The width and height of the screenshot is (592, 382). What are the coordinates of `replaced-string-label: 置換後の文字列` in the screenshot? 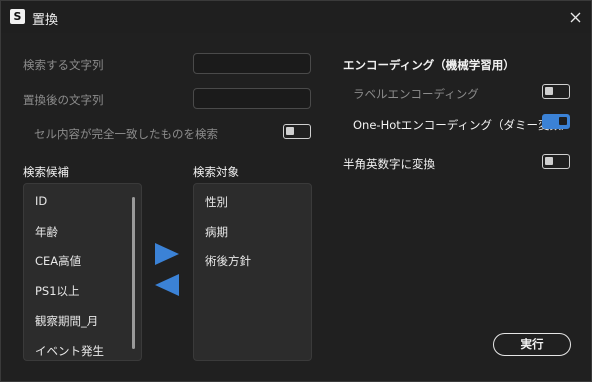 It's located at (63, 100).